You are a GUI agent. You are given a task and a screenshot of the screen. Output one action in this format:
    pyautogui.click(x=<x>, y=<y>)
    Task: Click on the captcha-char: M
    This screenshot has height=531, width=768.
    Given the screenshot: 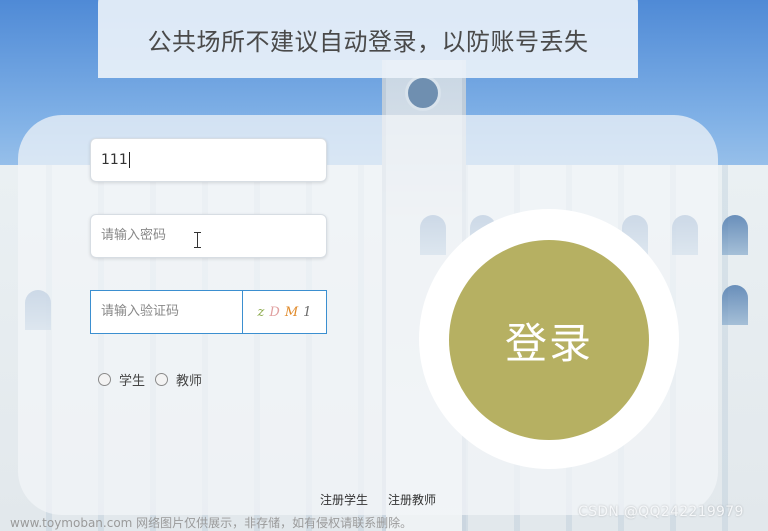 What is the action you would take?
    pyautogui.click(x=291, y=312)
    